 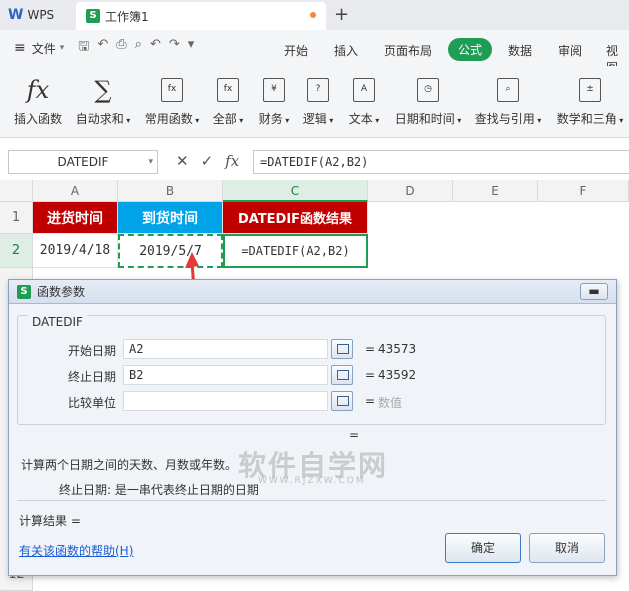 What do you see at coordinates (170, 191) in the screenshot?
I see `column-header-b: B` at bounding box center [170, 191].